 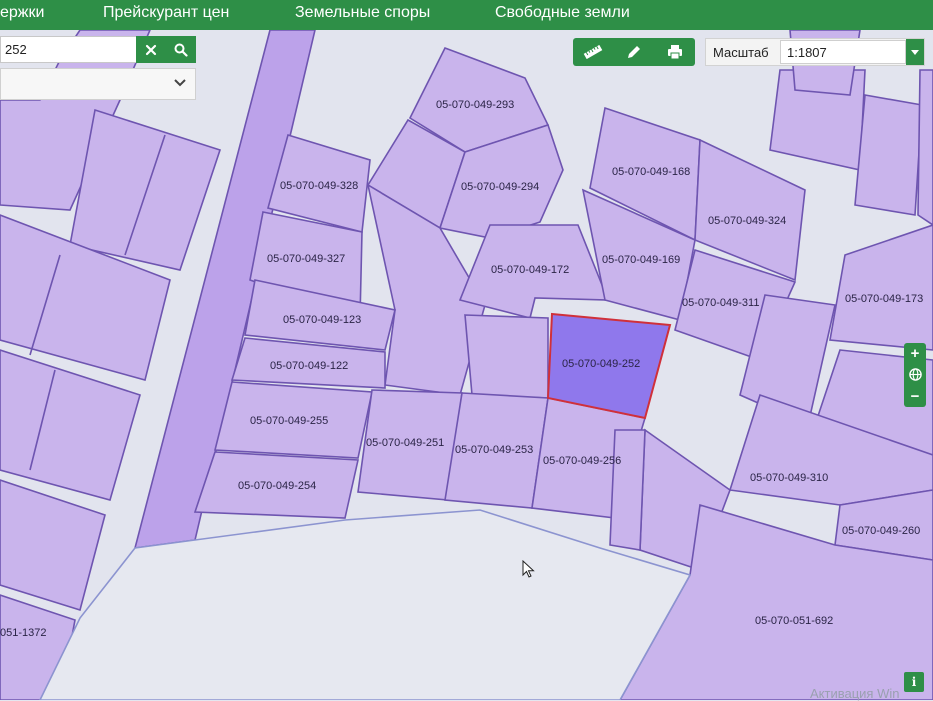 What do you see at coordinates (582, 461) in the screenshot?
I see `parcel-label-256: 05-070-049-256` at bounding box center [582, 461].